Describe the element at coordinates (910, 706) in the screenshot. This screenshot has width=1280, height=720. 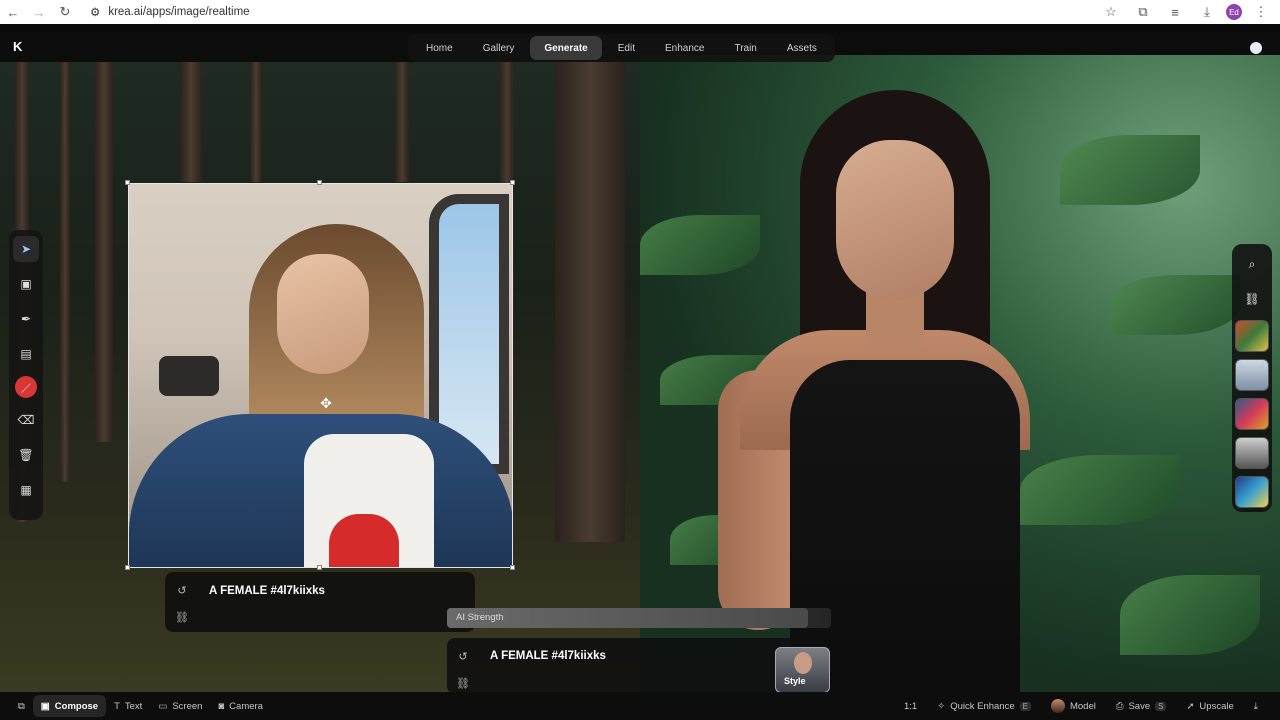
I see `aspect-ratio-button: 1:1` at that location.